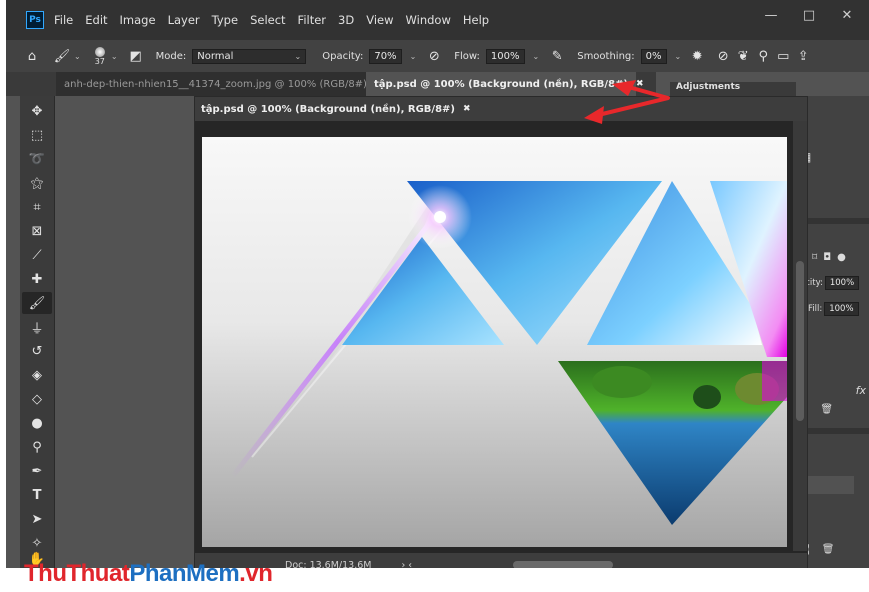 This screenshot has height=592, width=869. What do you see at coordinates (184, 573) in the screenshot?
I see `watermark-part2: PhanMem` at bounding box center [184, 573].